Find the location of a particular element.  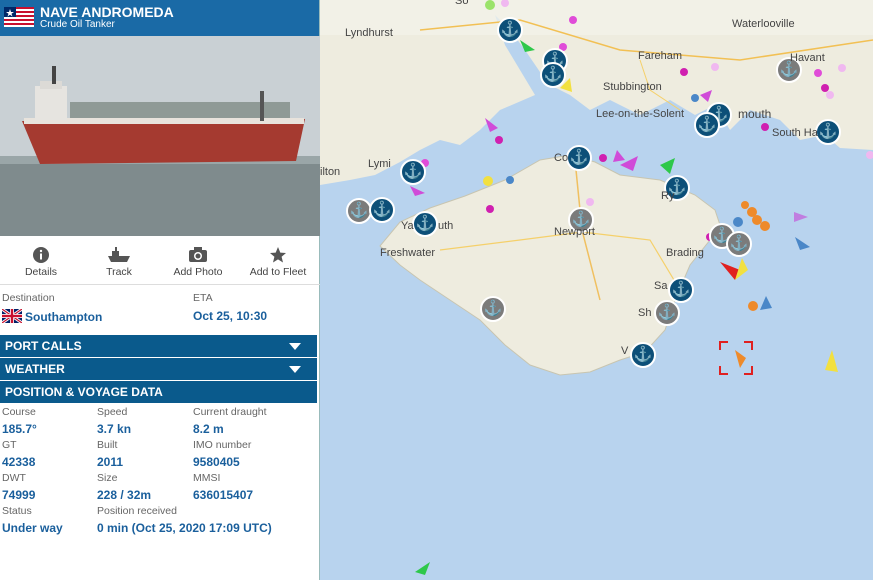

vessel-type: Crude Oil Tanker is located at coordinates (77, 24).